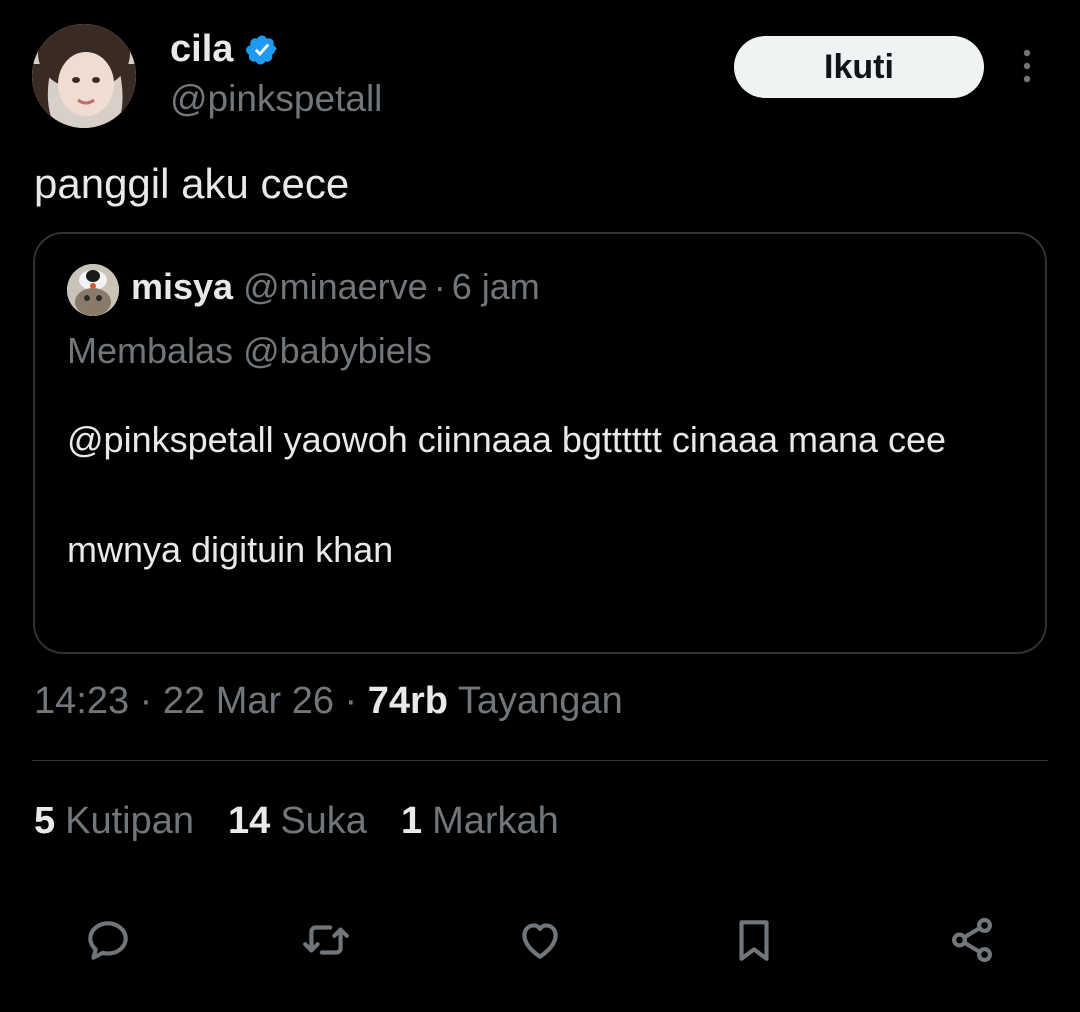  What do you see at coordinates (411, 821) in the screenshot?
I see `stat-count: 1` at bounding box center [411, 821].